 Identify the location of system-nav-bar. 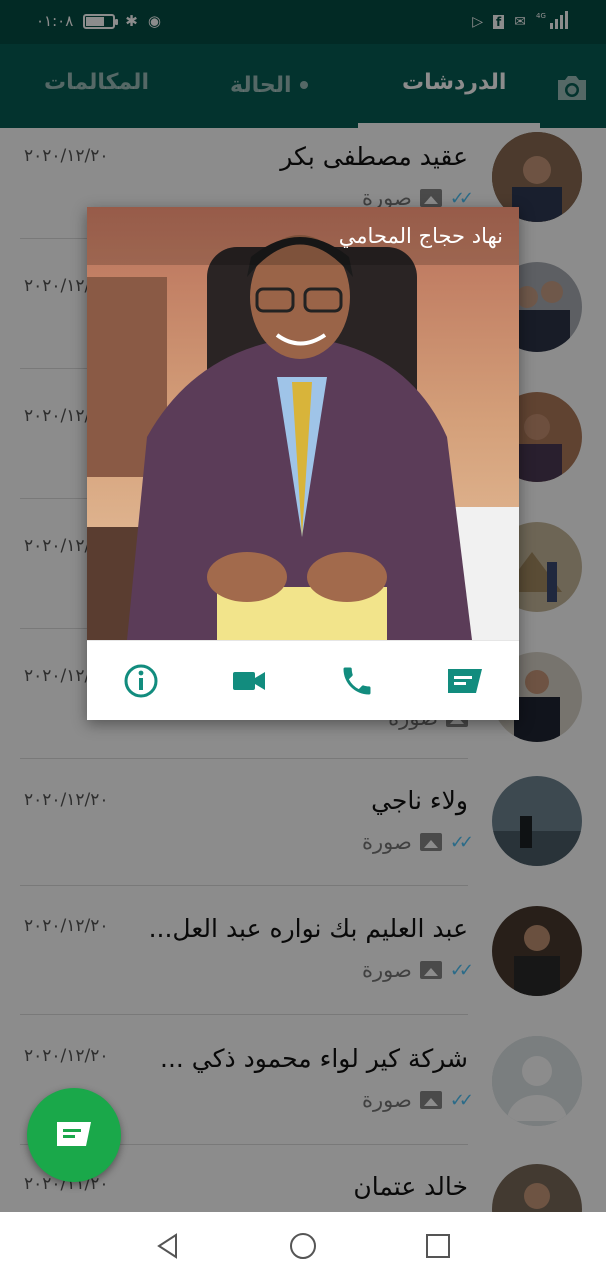
(303, 1246).